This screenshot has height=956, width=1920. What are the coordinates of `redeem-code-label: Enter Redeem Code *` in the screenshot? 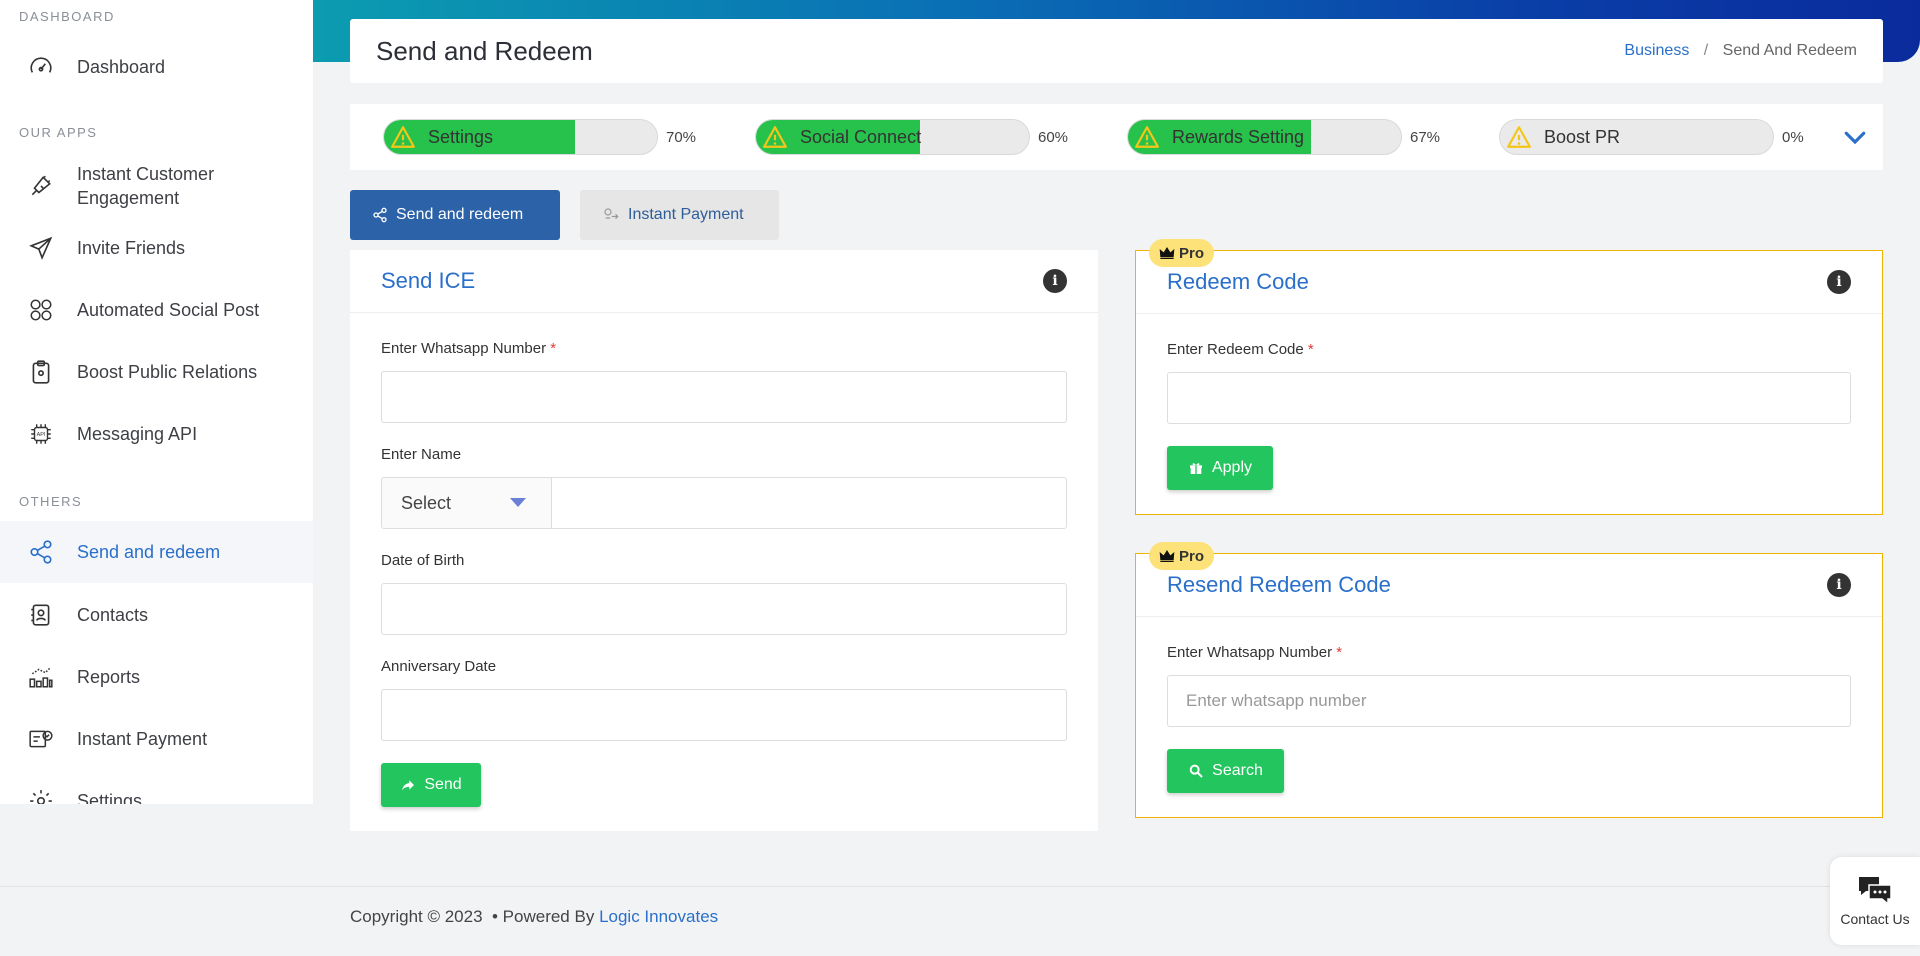 It's located at (1240, 349).